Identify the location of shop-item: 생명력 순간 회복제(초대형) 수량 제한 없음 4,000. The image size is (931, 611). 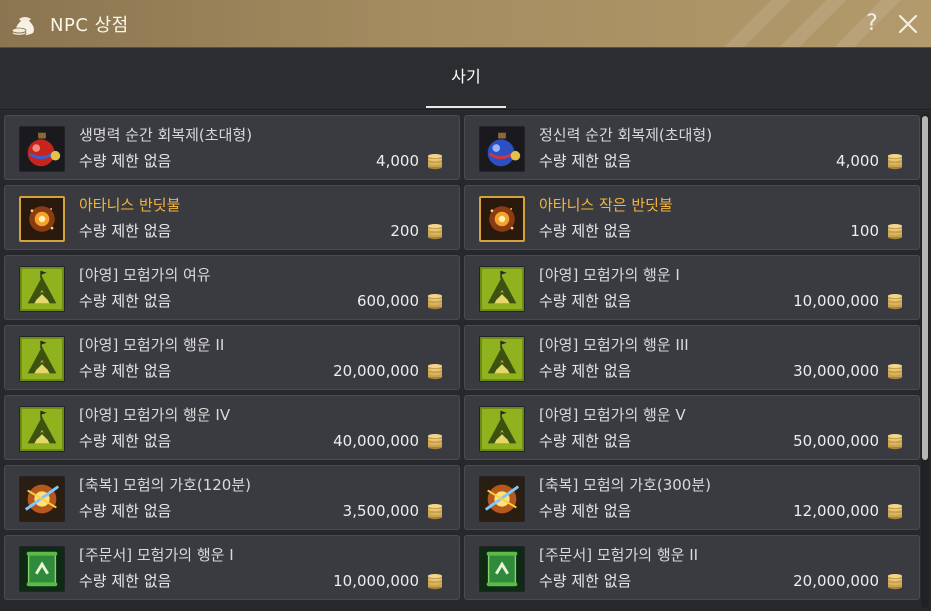
(232, 147).